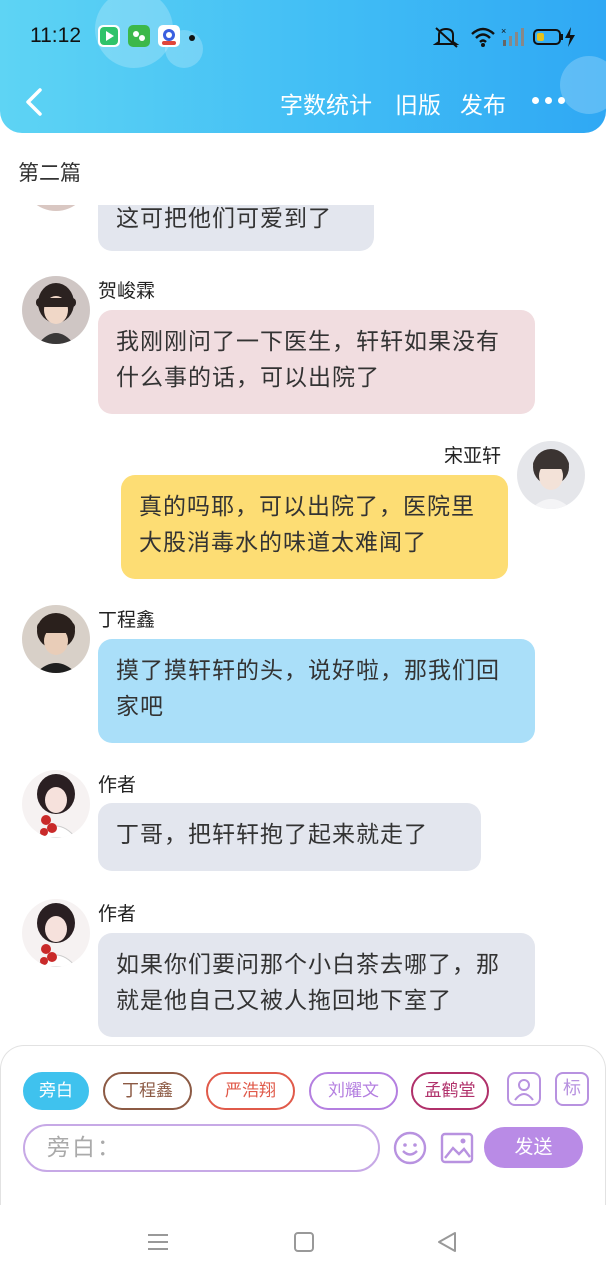  Describe the element at coordinates (224, 219) in the screenshot. I see `message-text: 这可把他们可爱到了` at that location.